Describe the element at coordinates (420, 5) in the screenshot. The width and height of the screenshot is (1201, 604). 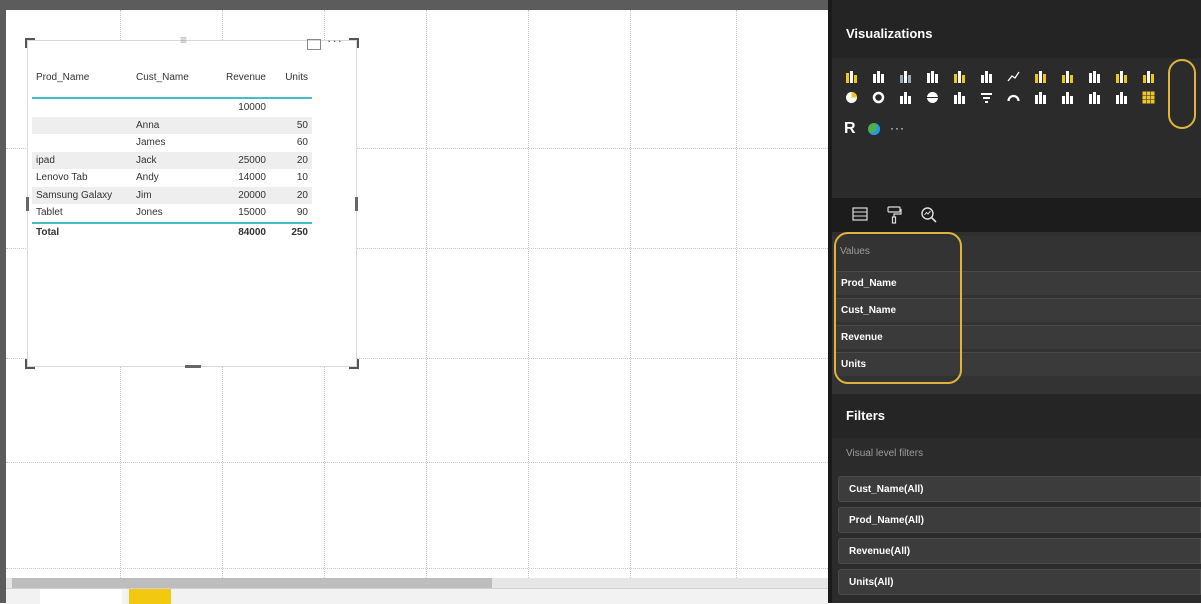
I see `canvas-top-border` at that location.